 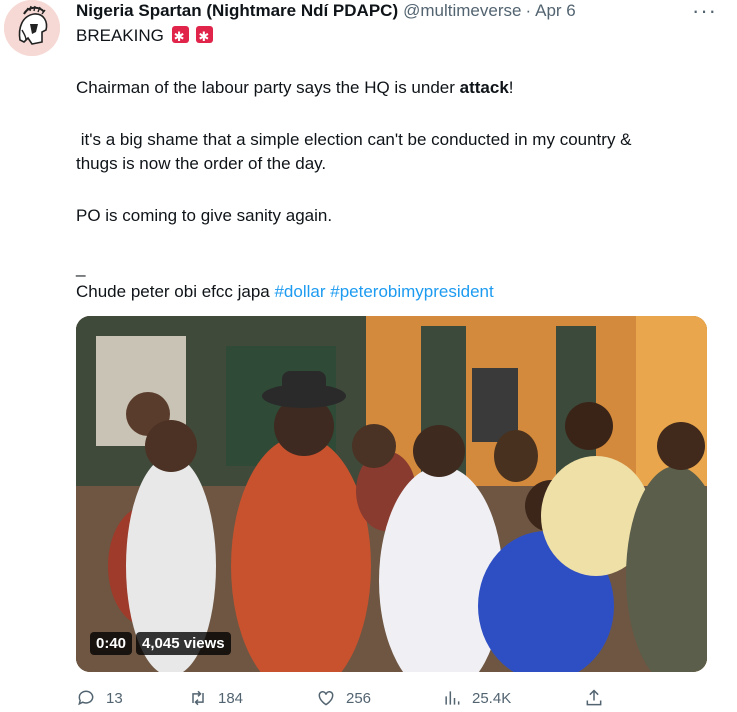 What do you see at coordinates (555, 11) in the screenshot?
I see `tweet-date: Apr 6` at bounding box center [555, 11].